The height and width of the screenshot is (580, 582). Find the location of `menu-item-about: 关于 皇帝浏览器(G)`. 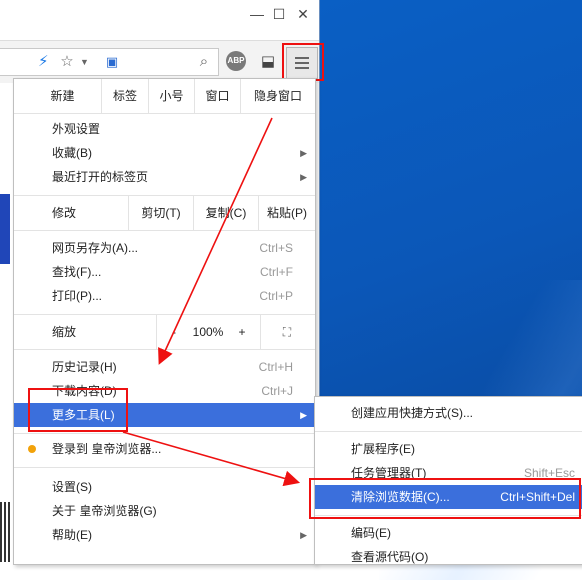

menu-item-about: 关于 皇帝浏览器(G) is located at coordinates (164, 511).